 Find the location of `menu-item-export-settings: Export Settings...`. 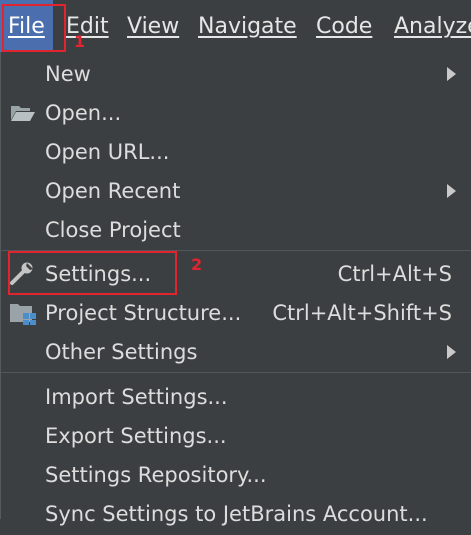

menu-item-export-settings: Export Settings... is located at coordinates (236, 435).